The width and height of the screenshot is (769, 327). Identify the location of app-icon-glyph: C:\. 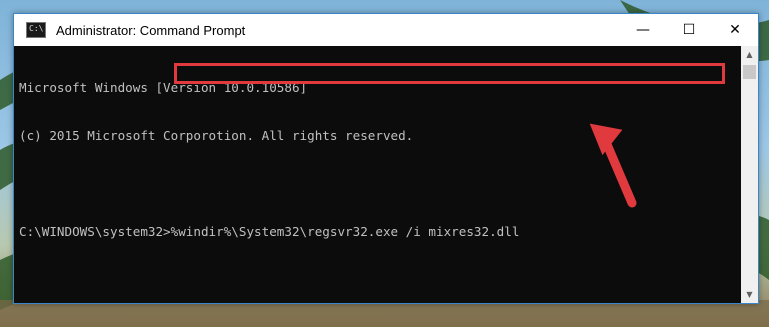
(36, 28).